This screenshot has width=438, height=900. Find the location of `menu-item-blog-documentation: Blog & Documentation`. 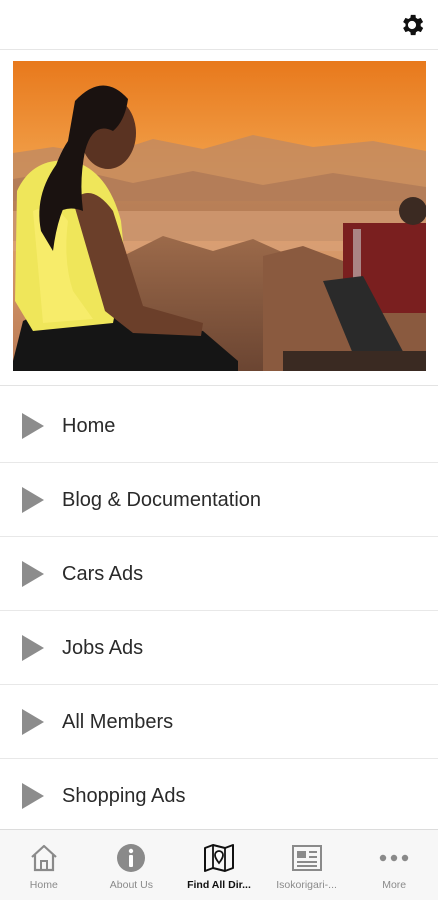

menu-item-blog-documentation: Blog & Documentation is located at coordinates (219, 500).